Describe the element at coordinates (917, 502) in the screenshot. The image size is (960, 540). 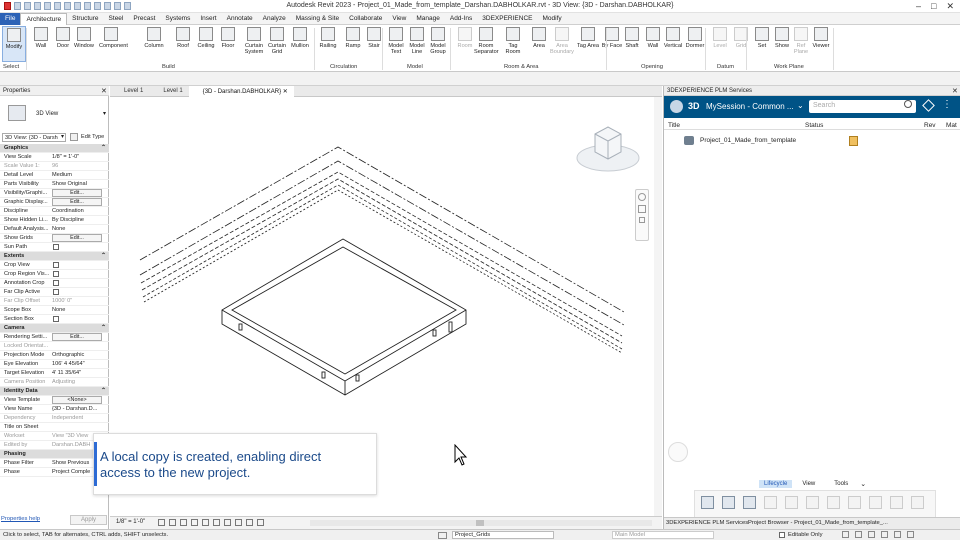
I see `export-icon` at that location.